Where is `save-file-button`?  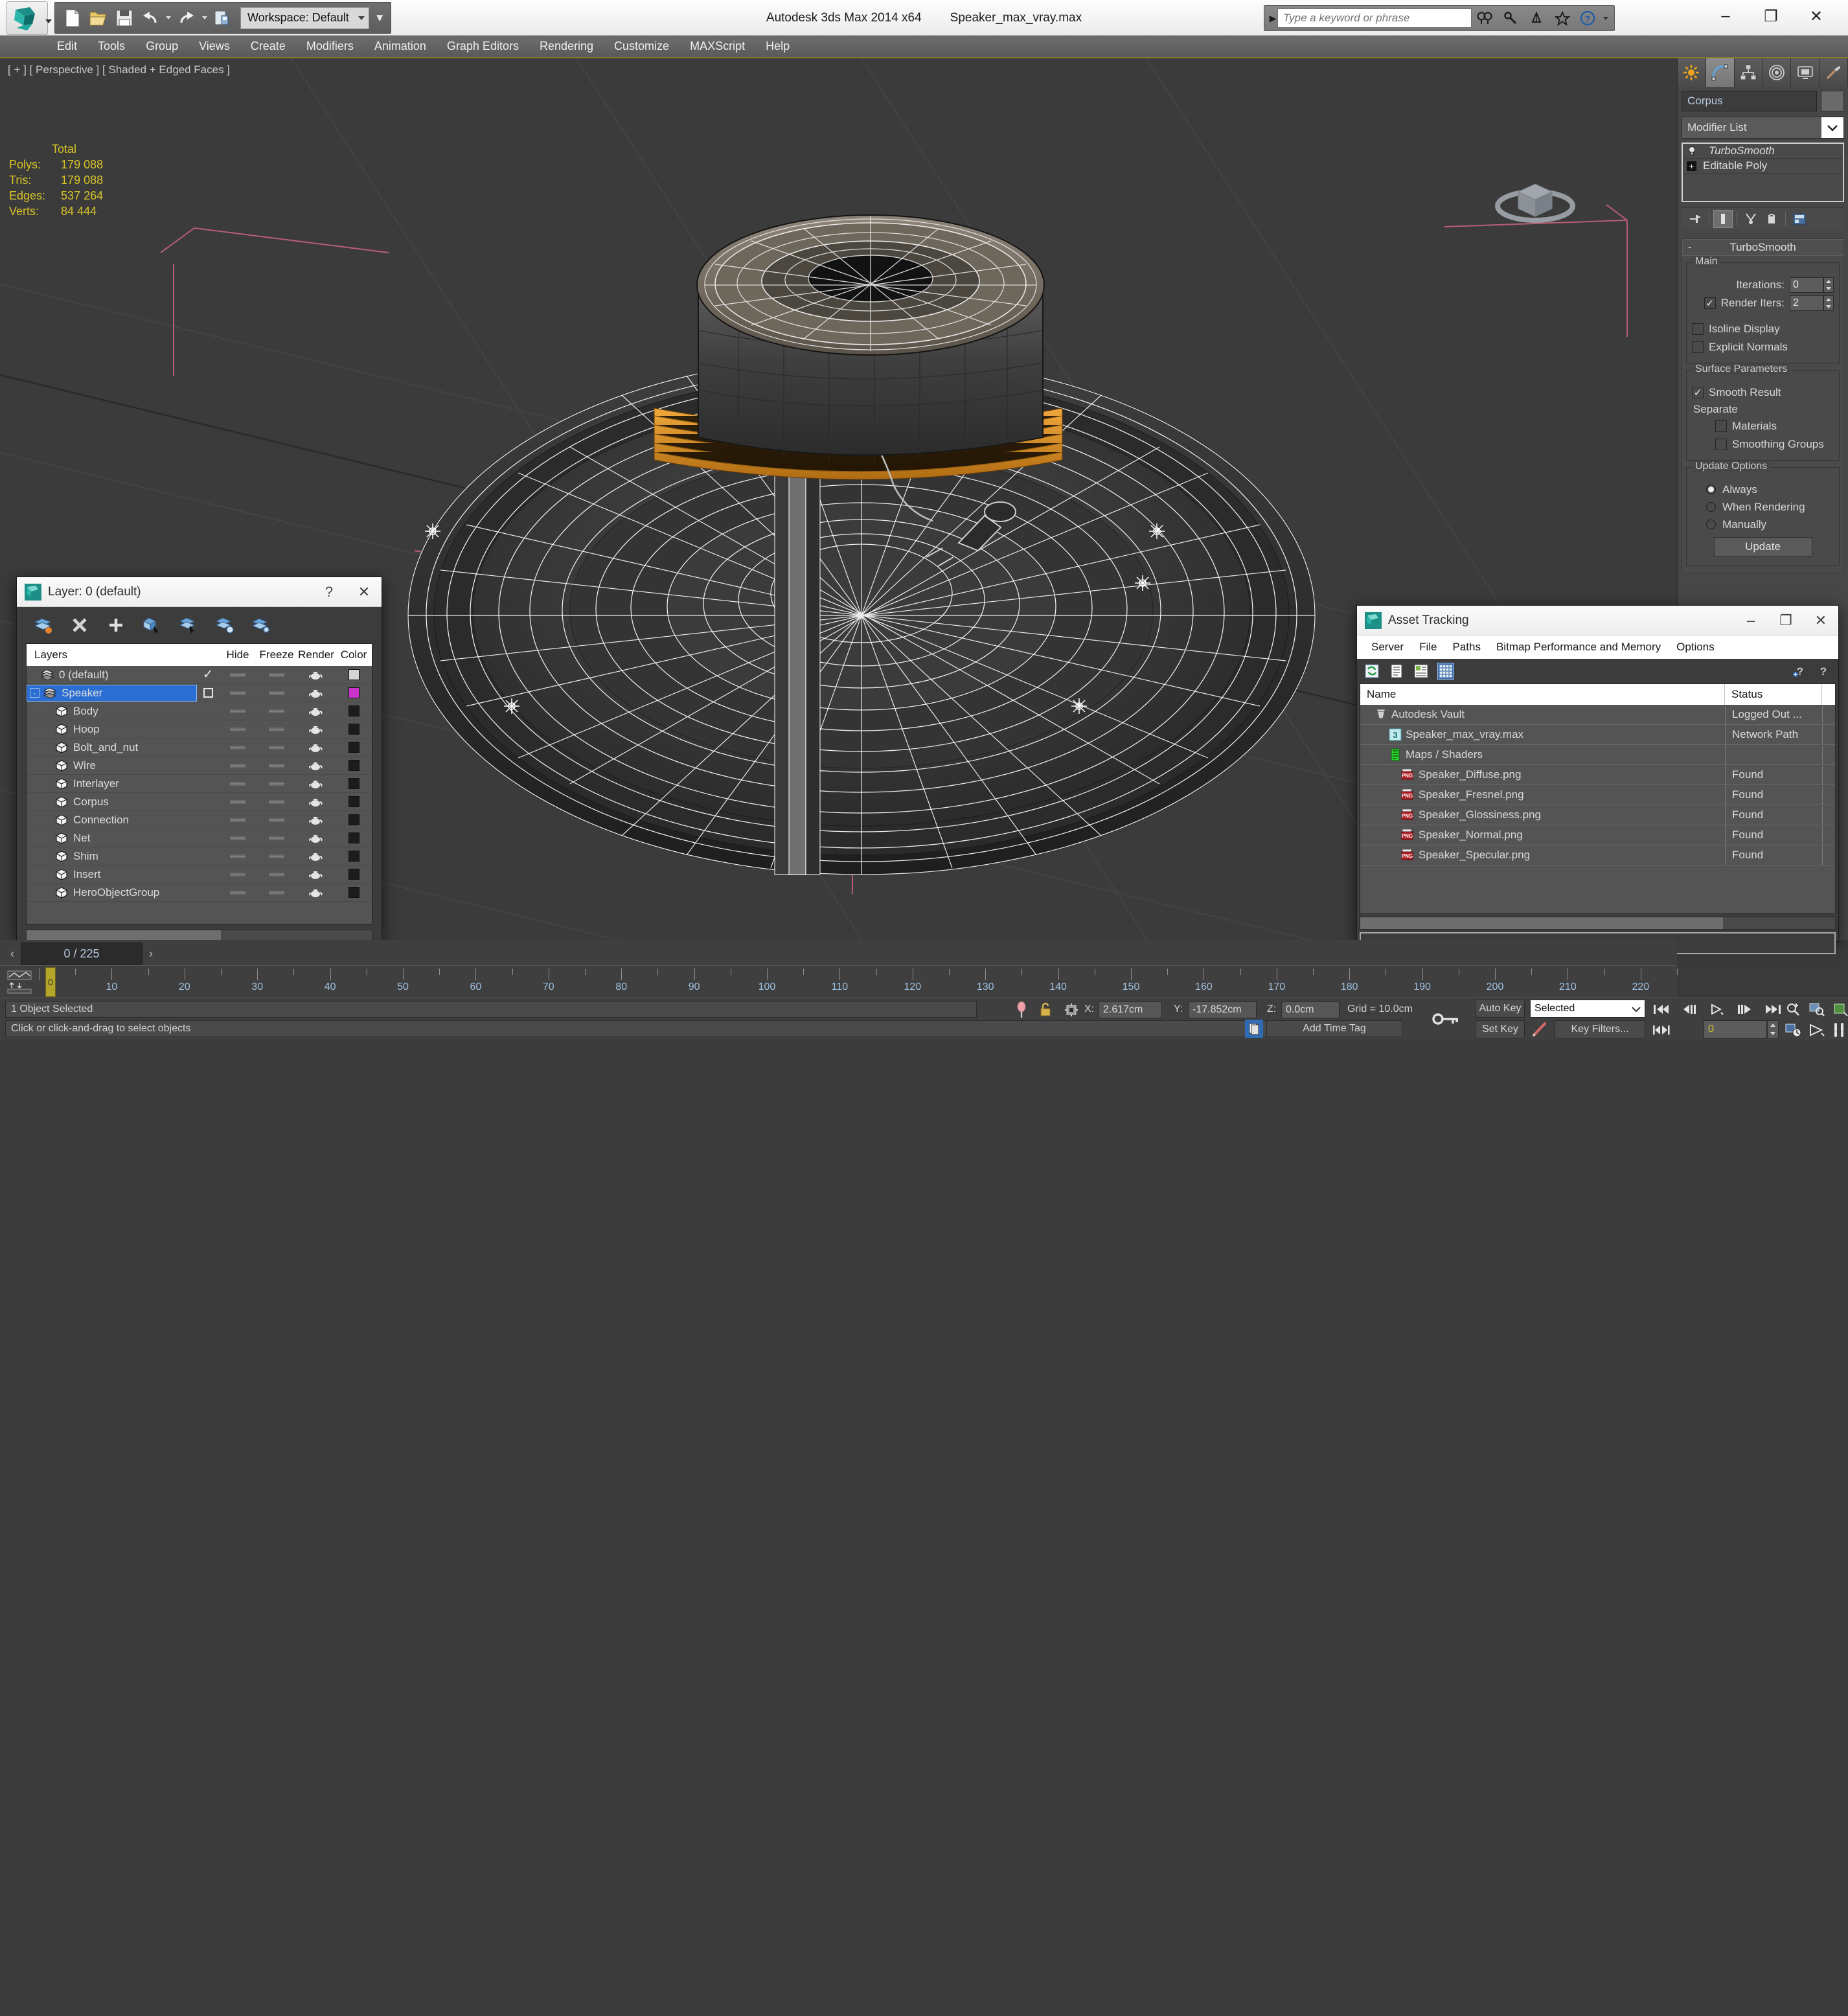
save-file-button is located at coordinates (124, 18).